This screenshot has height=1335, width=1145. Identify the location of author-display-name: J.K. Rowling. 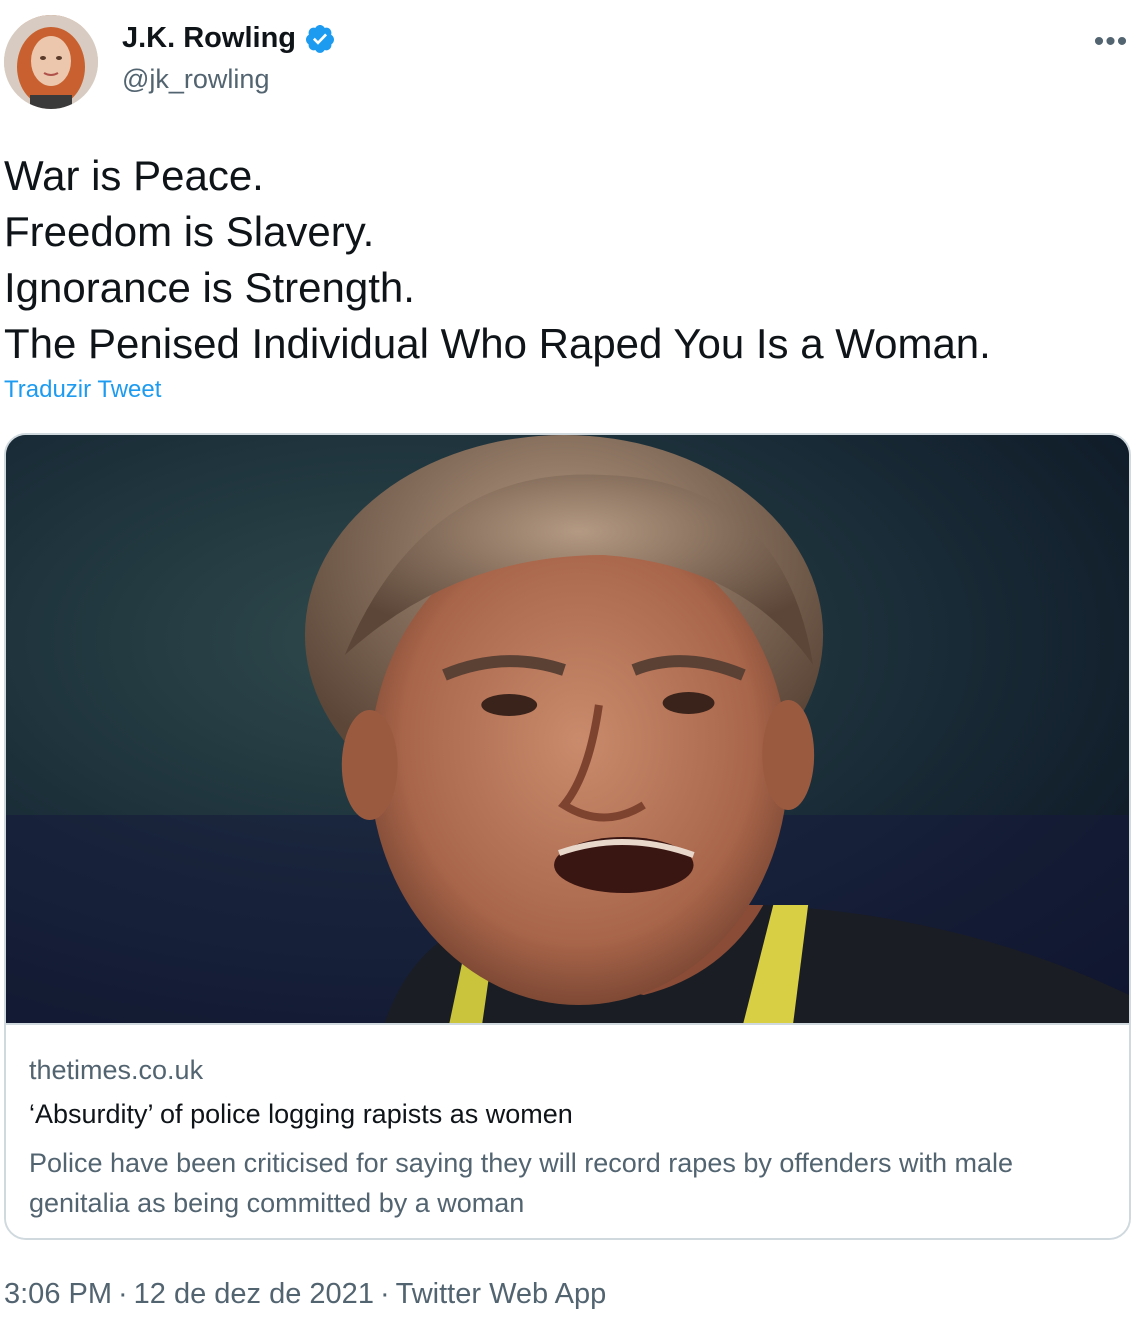
(209, 38).